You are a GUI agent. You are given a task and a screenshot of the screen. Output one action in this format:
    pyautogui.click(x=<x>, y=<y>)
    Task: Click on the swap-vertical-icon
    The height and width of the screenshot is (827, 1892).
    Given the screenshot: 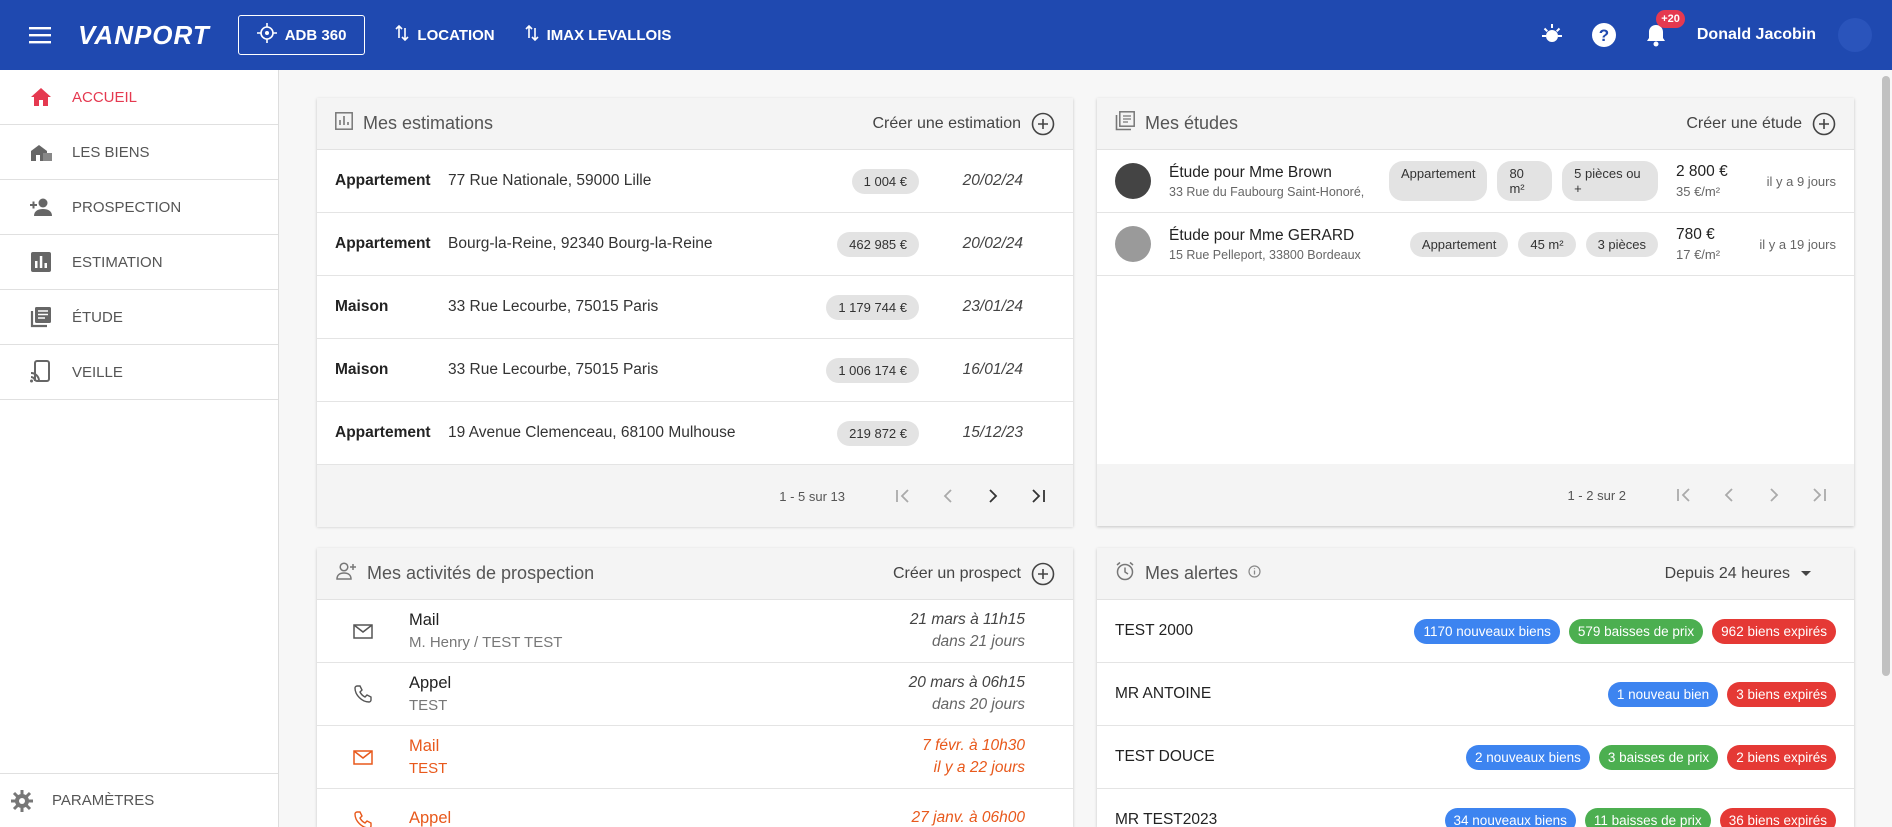 What is the action you would take?
    pyautogui.click(x=402, y=34)
    